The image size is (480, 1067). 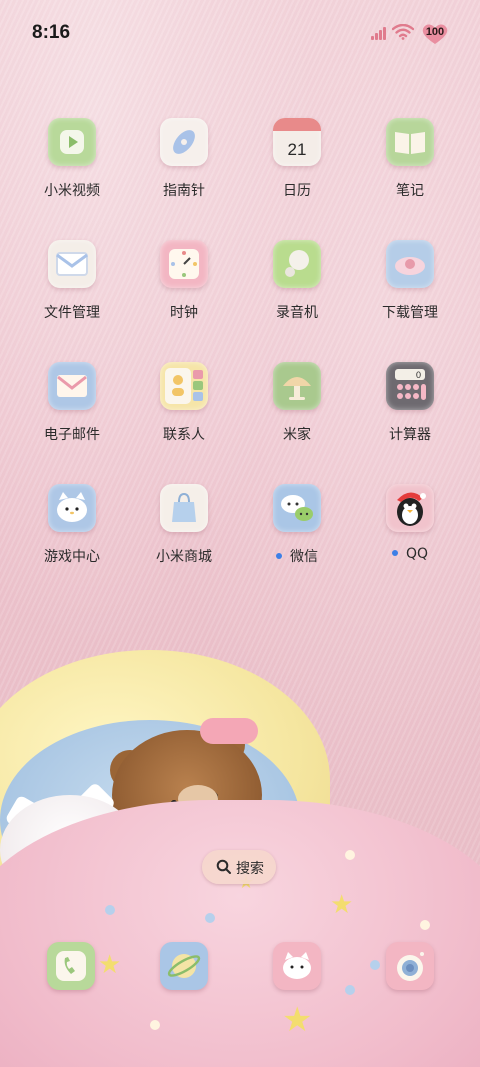 I want to click on browser-planet-icon, so click(x=184, y=966).